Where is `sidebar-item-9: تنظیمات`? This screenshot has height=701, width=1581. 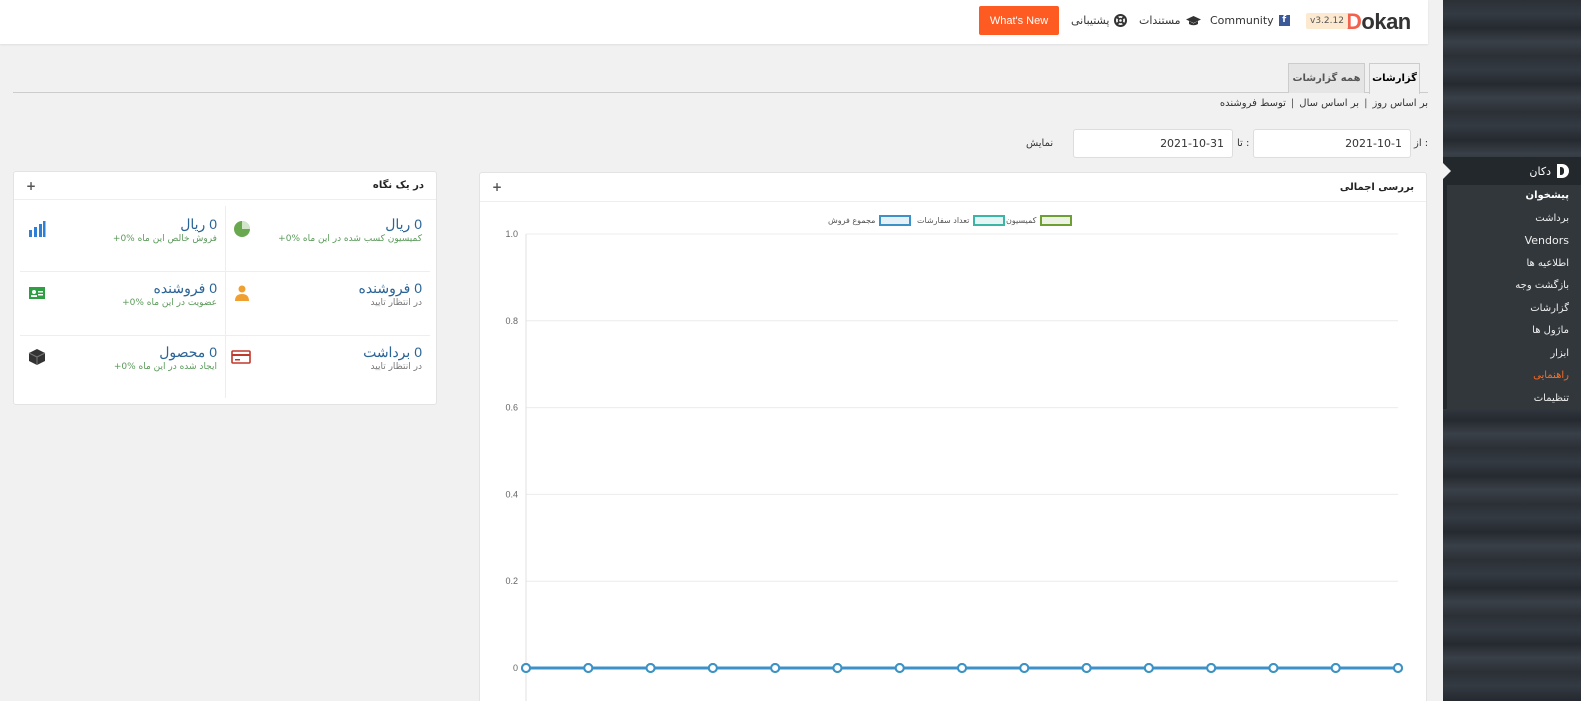 sidebar-item-9: تنظیمات is located at coordinates (1514, 399).